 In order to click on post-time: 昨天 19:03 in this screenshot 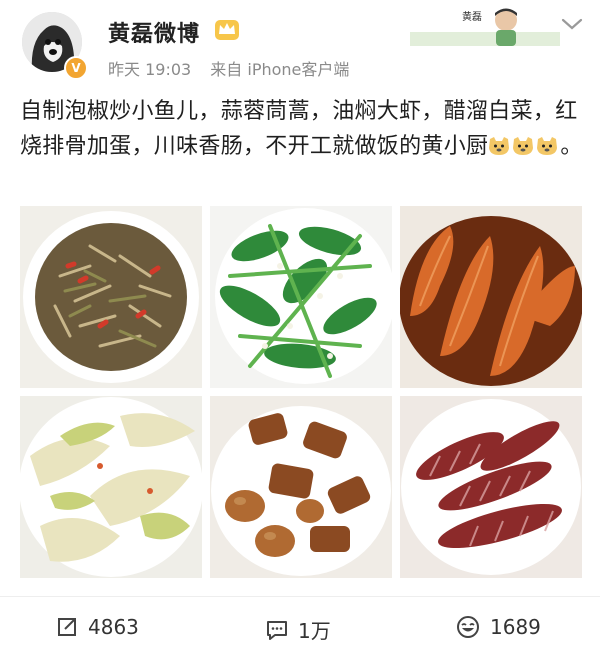, I will do `click(150, 69)`.